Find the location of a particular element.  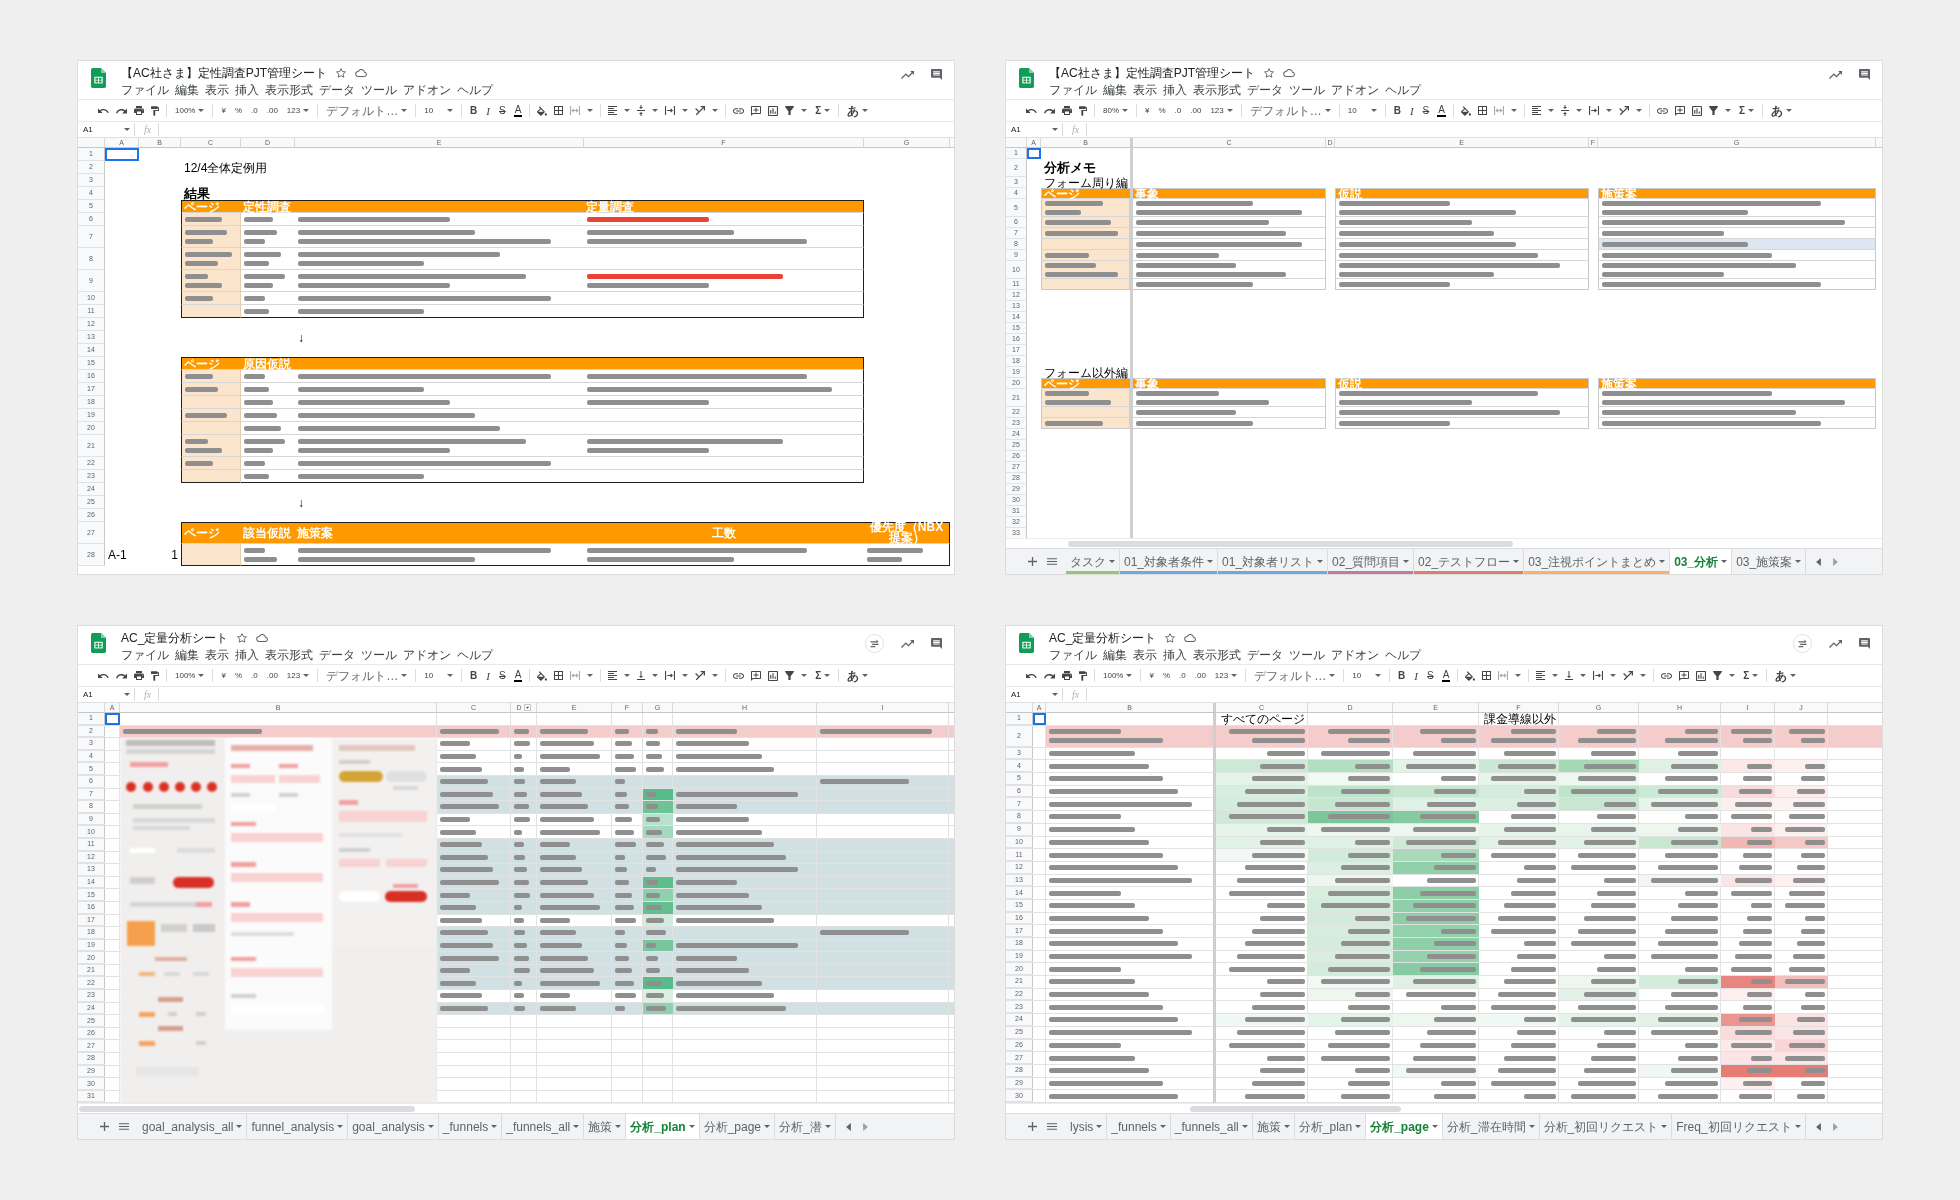

bold-button: B is located at coordinates (474, 110).